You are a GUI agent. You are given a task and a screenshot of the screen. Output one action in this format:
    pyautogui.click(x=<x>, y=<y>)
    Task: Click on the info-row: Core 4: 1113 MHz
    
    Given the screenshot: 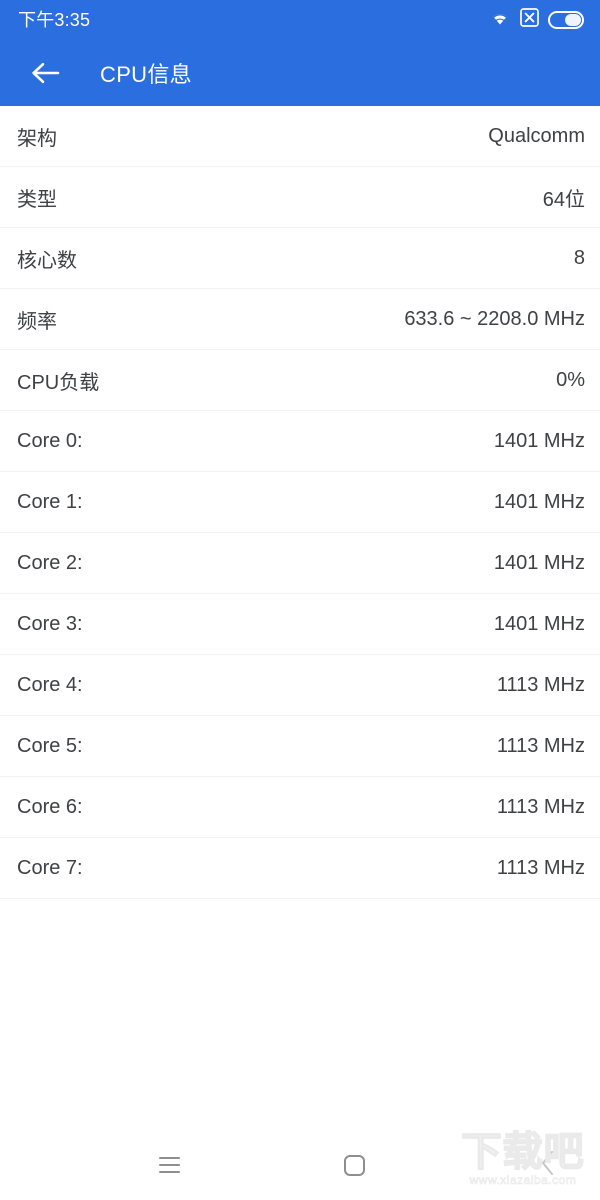 What is the action you would take?
    pyautogui.click(x=300, y=685)
    